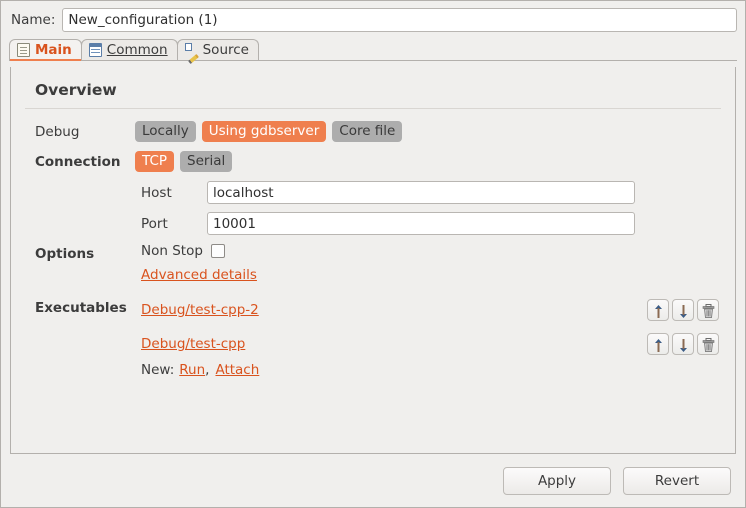  Describe the element at coordinates (23, 50) in the screenshot. I see `document-icon` at that location.